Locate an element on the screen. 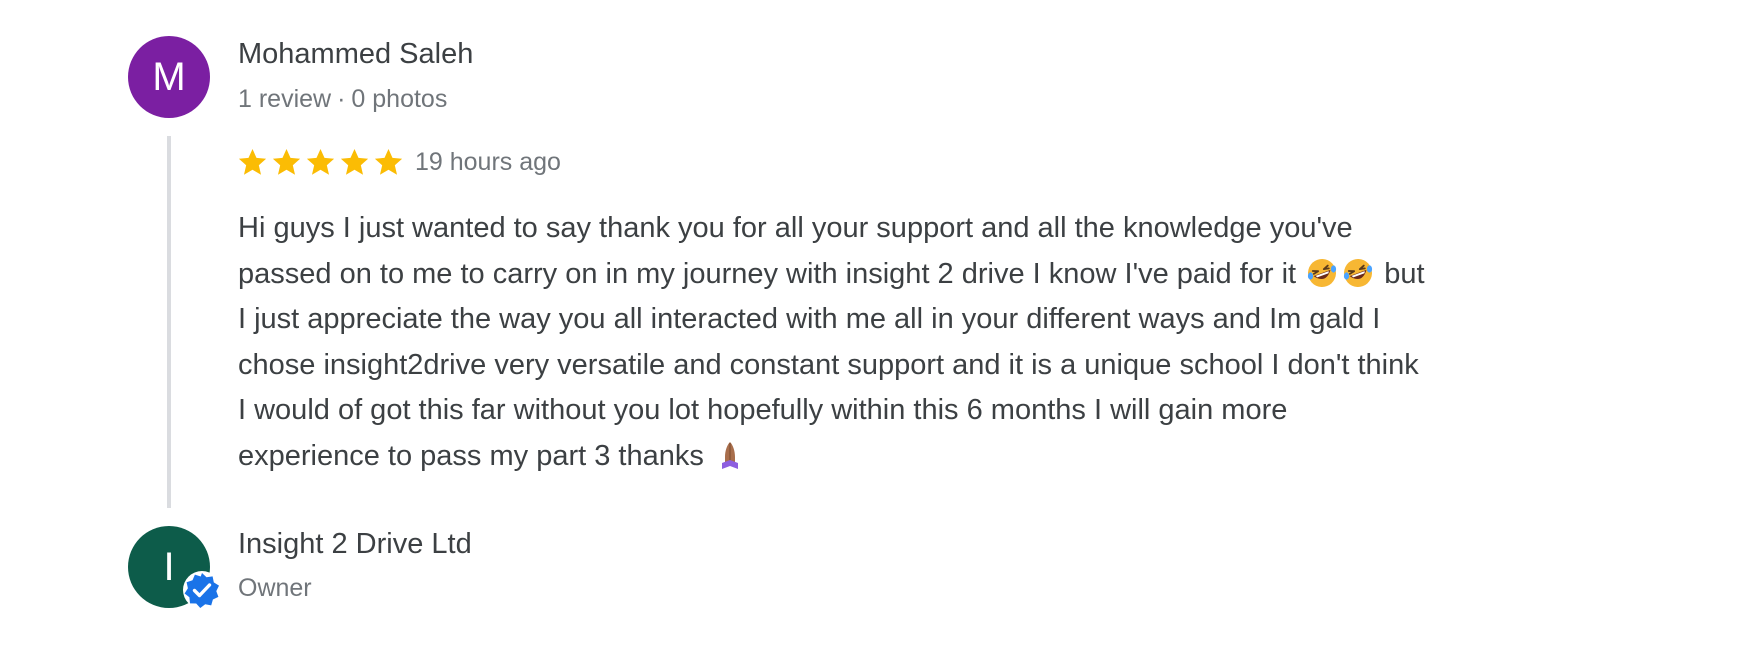 The width and height of the screenshot is (1740, 658). verified-badge-icon is located at coordinates (202, 590).